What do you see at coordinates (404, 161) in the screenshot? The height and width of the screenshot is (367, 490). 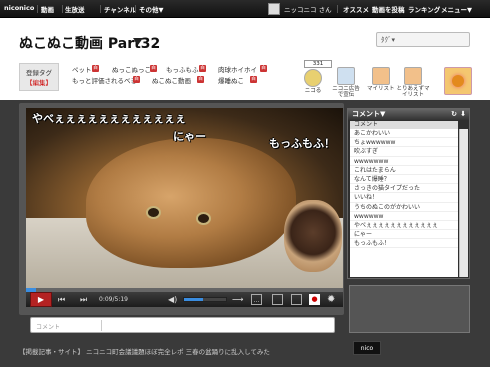 I see `comment-row: wwwwwww` at bounding box center [404, 161].